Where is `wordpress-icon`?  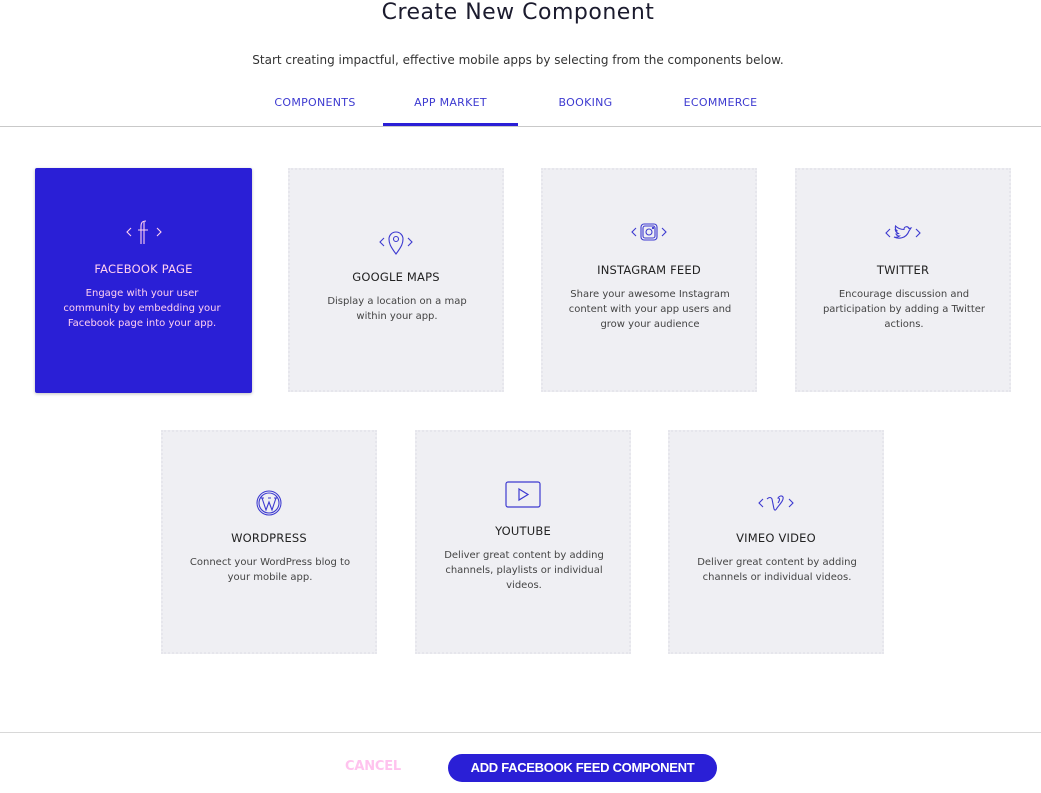 wordpress-icon is located at coordinates (269, 503).